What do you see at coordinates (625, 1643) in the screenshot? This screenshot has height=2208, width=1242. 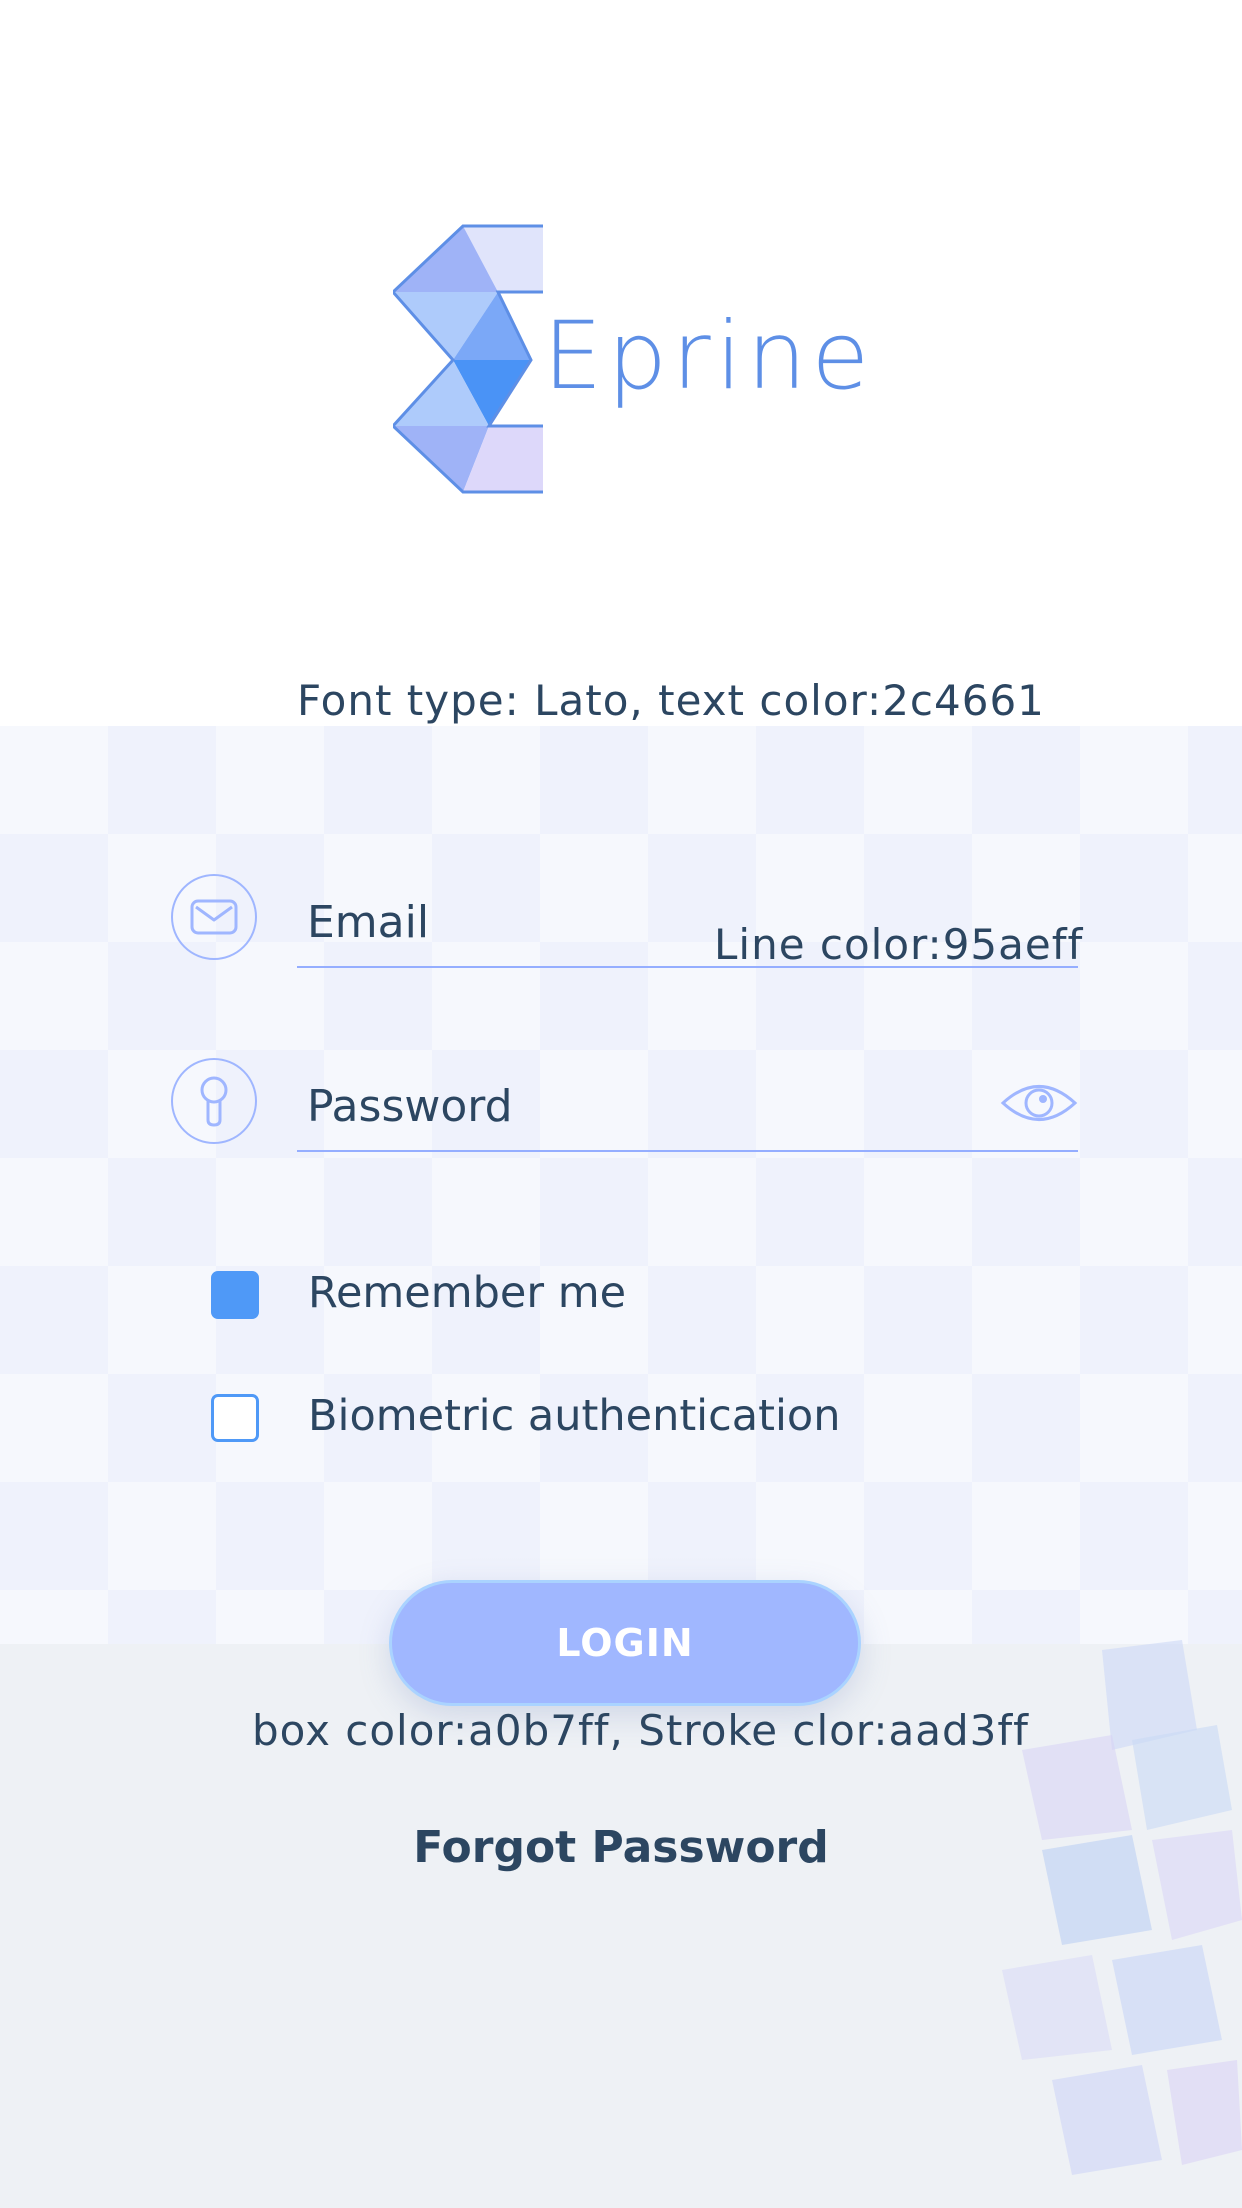 I see `login-button: LOGIN` at bounding box center [625, 1643].